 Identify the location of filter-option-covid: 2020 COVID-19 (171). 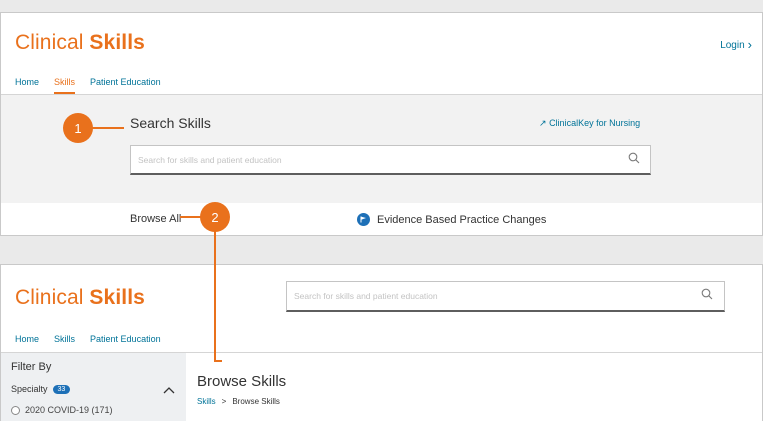
(62, 410).